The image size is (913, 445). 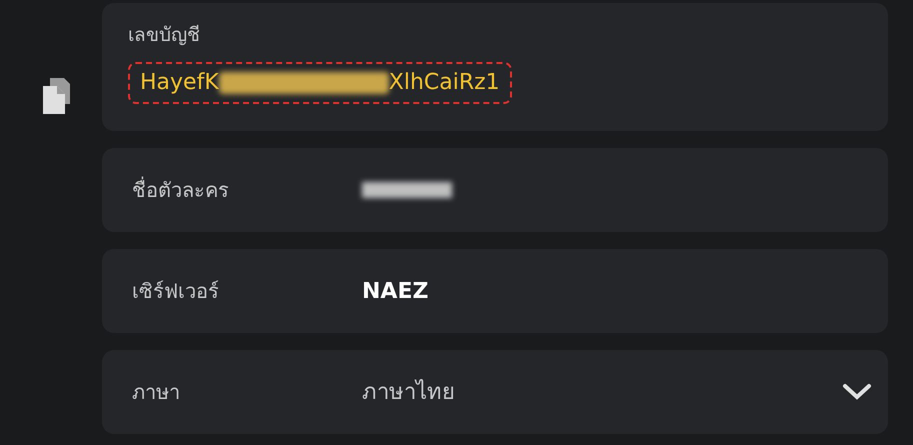 What do you see at coordinates (156, 392) in the screenshot?
I see `row-label: ภาษา` at bounding box center [156, 392].